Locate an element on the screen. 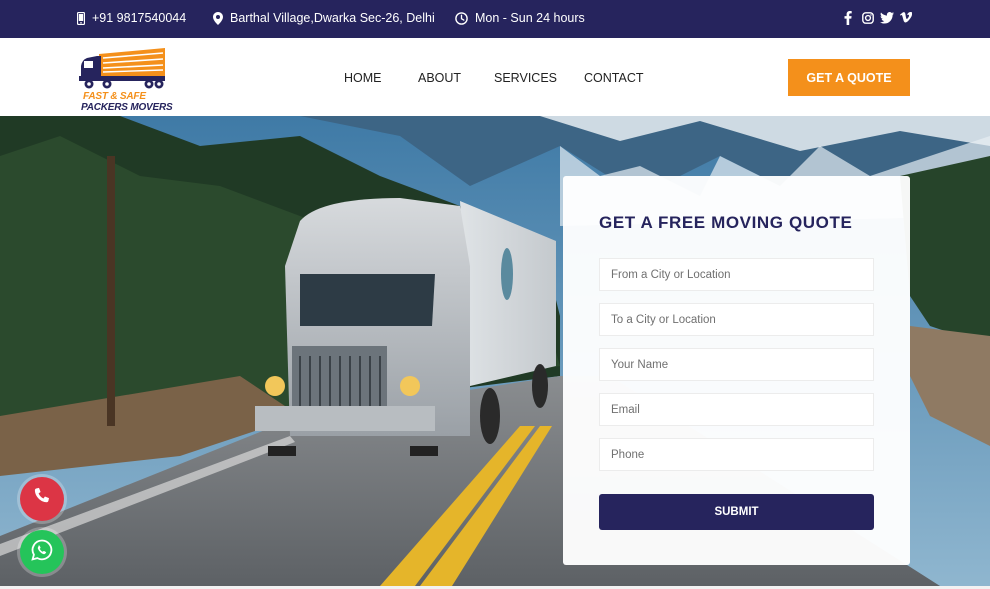 This screenshot has height=589, width=990. instagram-icon is located at coordinates (868, 18).